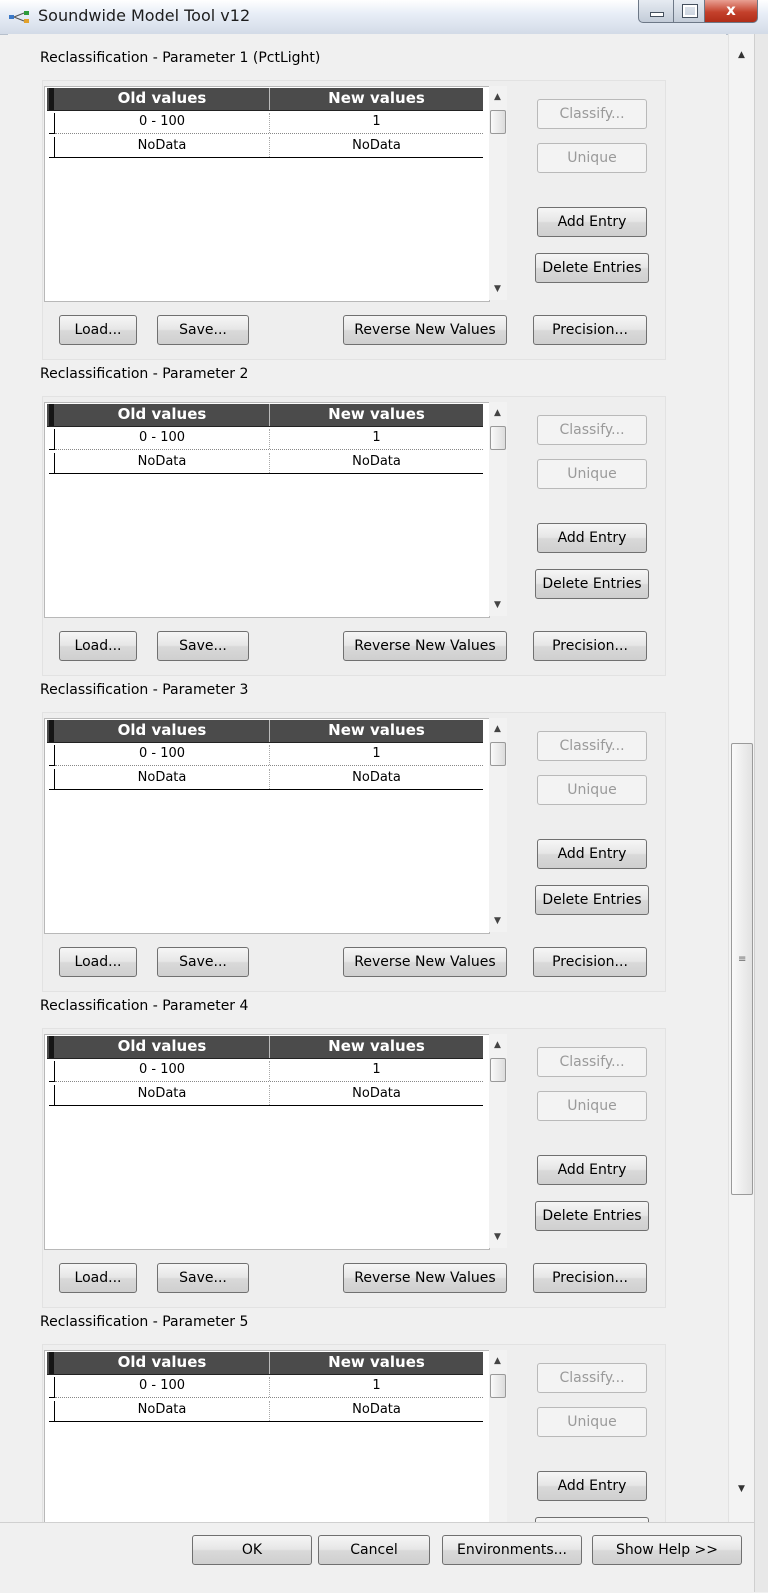 This screenshot has width=768, height=1593. I want to click on cancel-button: Cancel, so click(374, 1550).